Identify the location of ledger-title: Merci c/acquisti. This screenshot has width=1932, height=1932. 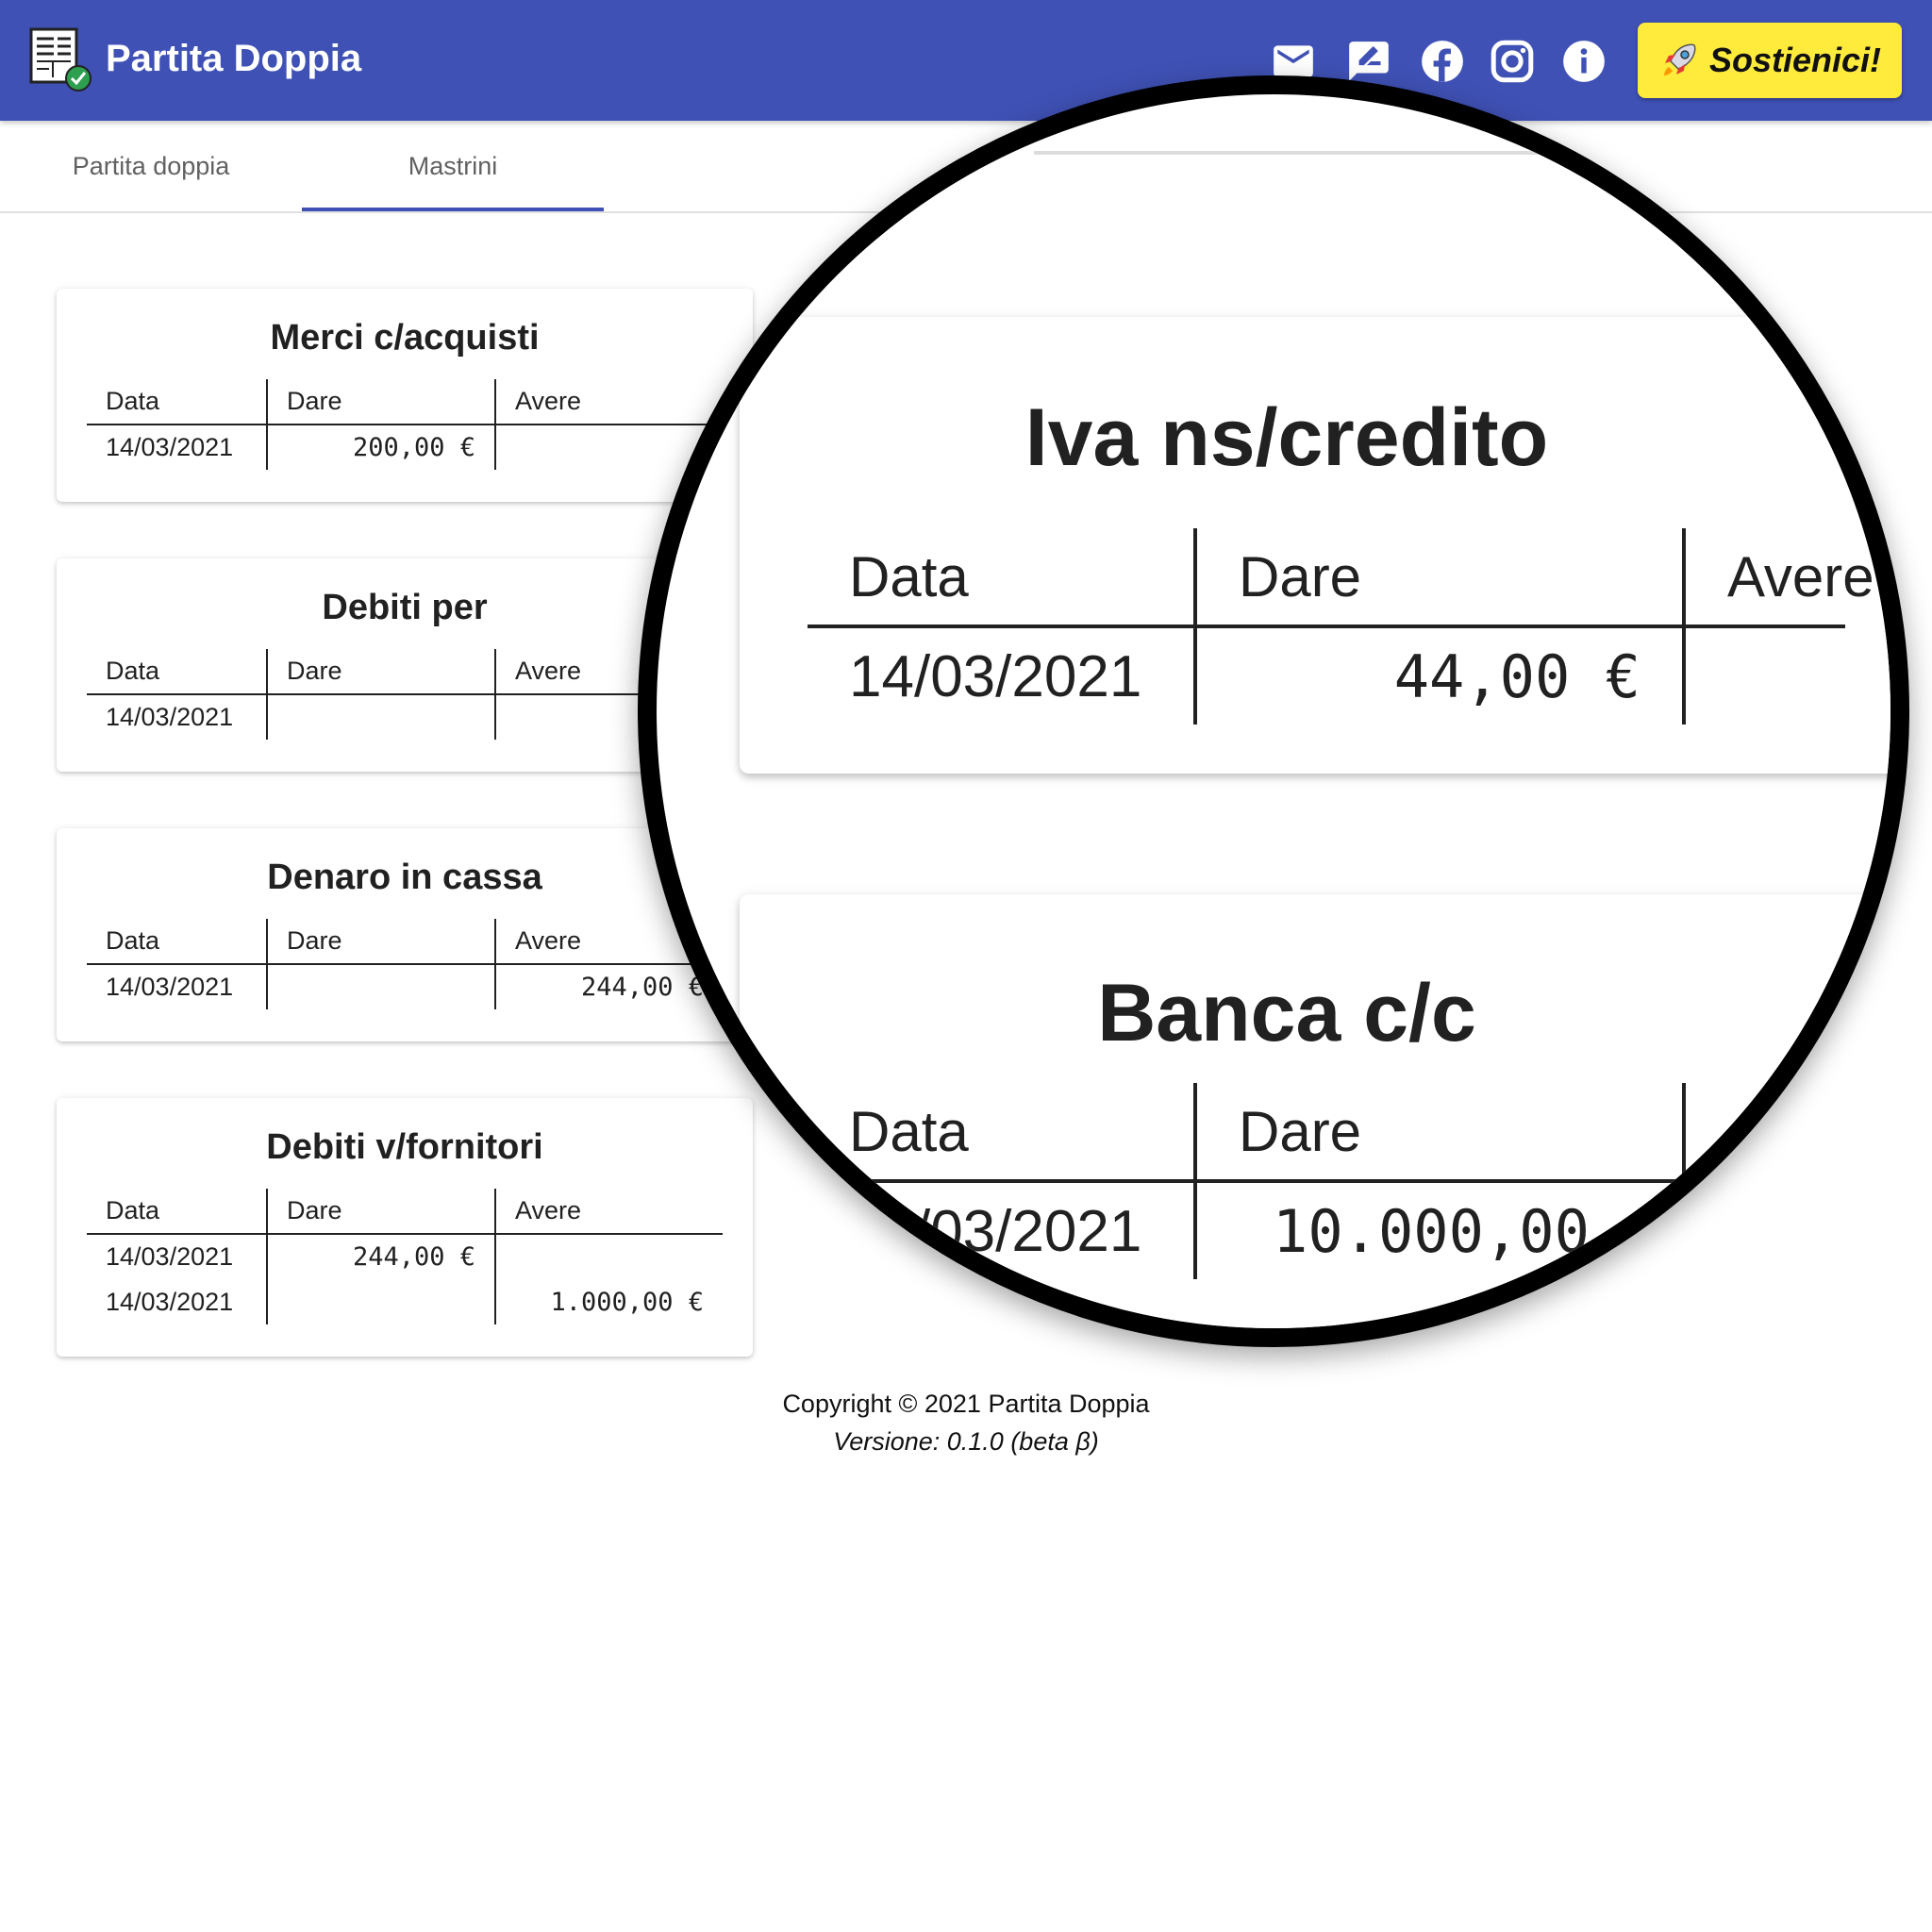
(405, 338).